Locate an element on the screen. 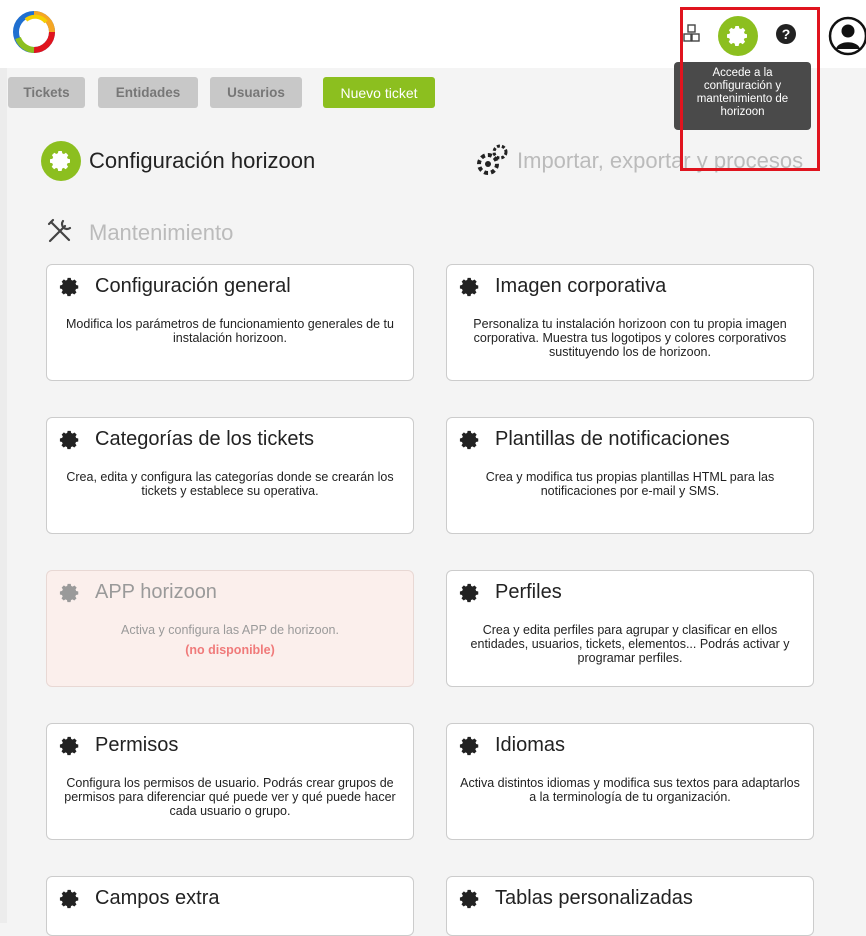  card-title: Tablas personalizadas is located at coordinates (594, 898).